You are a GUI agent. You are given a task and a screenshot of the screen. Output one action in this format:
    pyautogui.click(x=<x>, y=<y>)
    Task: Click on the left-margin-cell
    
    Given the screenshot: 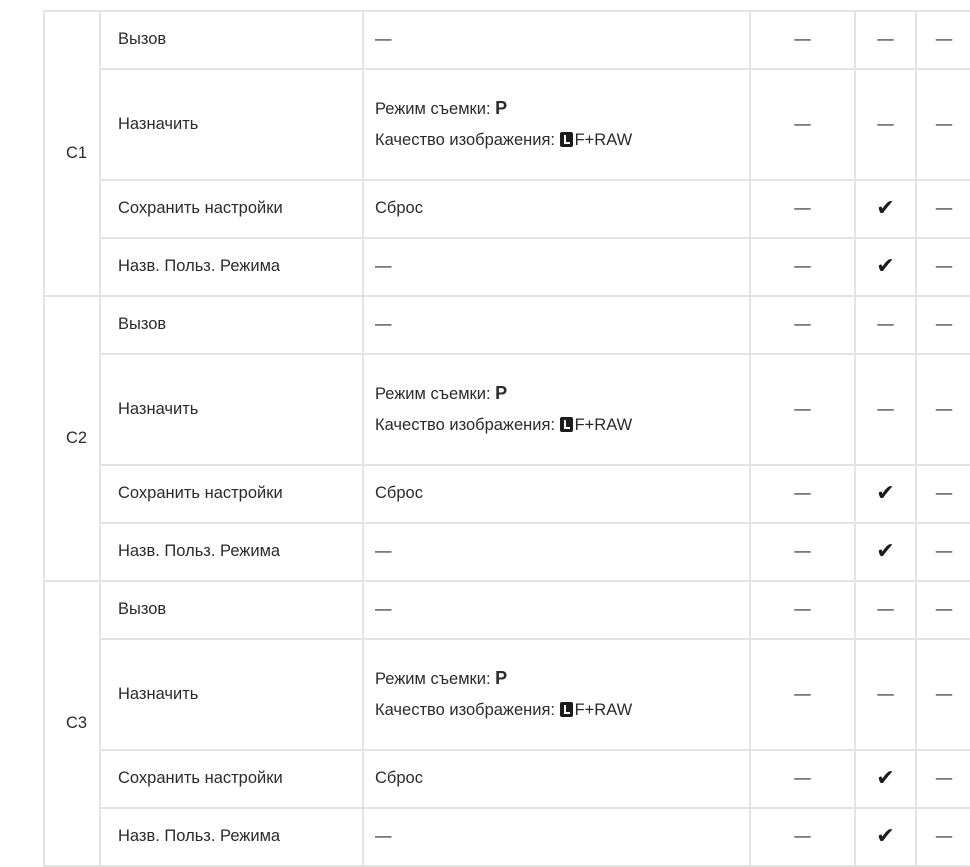 What is the action you would take?
    pyautogui.click(x=22, y=438)
    